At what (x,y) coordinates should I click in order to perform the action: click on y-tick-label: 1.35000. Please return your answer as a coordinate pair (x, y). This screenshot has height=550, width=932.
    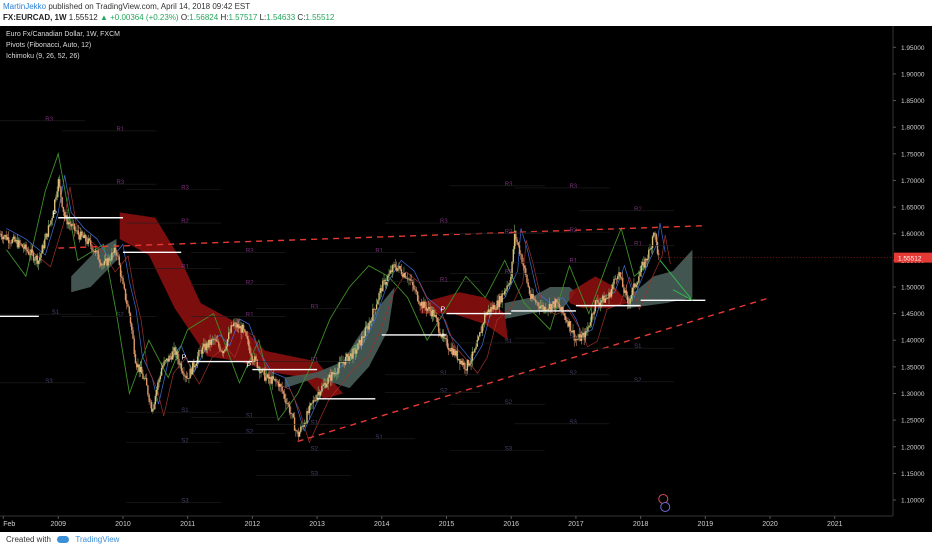
    Looking at the image, I should click on (913, 367).